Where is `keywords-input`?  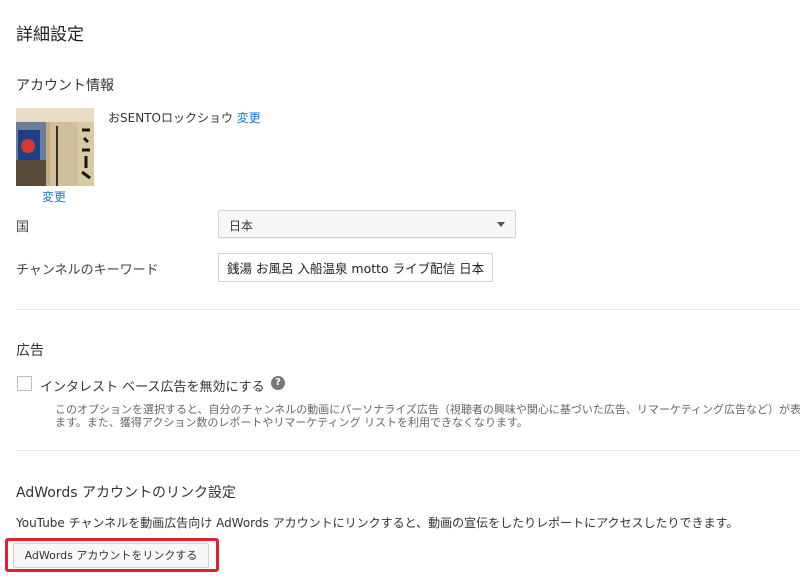
keywords-input is located at coordinates (355, 267).